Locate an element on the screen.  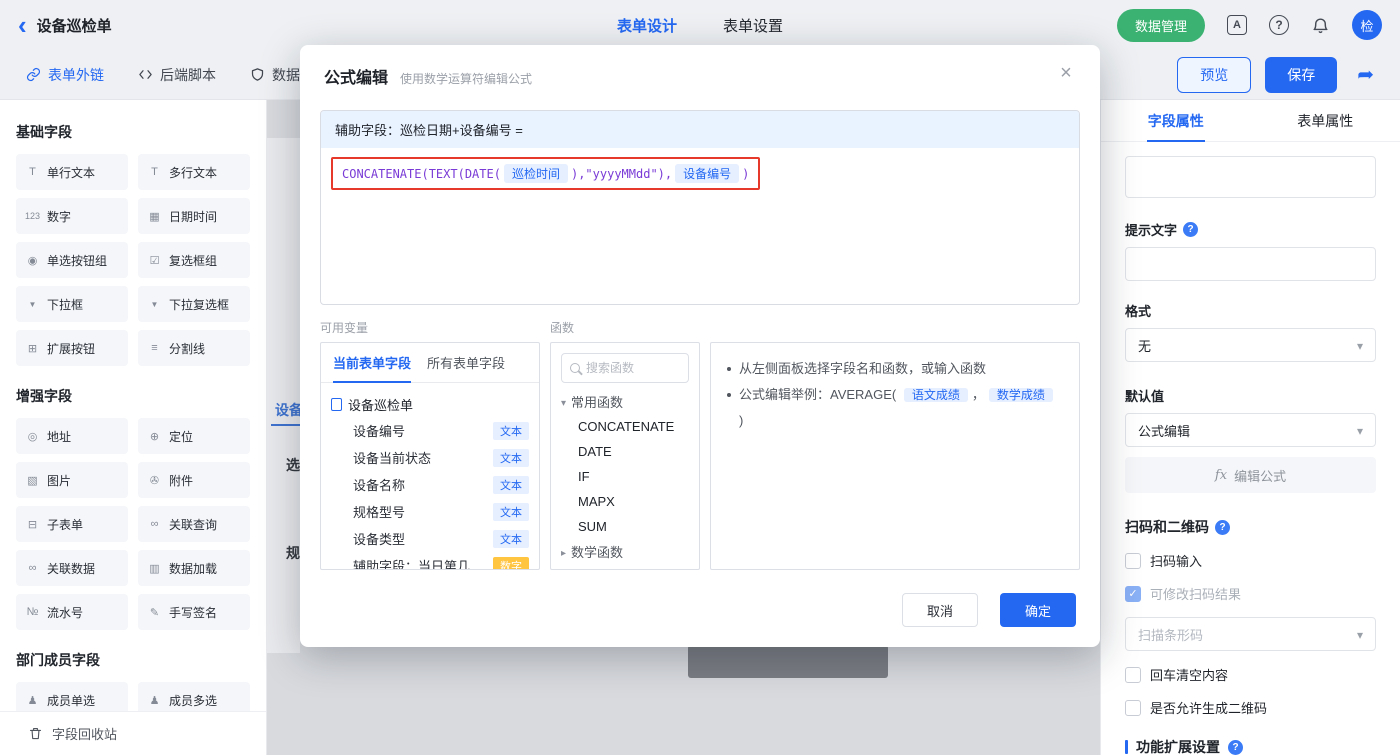
user-avatar: 检 is located at coordinates (1367, 25).